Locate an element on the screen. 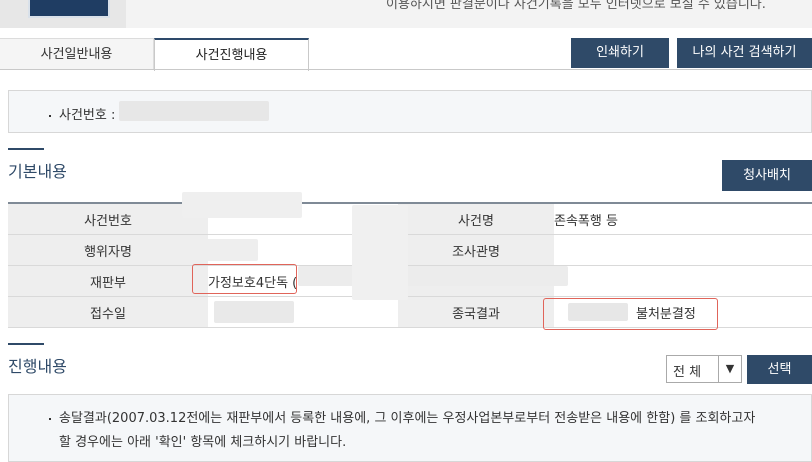 The height and width of the screenshot is (462, 812). tab-case-general: 사건일반내용 is located at coordinates (77, 53).